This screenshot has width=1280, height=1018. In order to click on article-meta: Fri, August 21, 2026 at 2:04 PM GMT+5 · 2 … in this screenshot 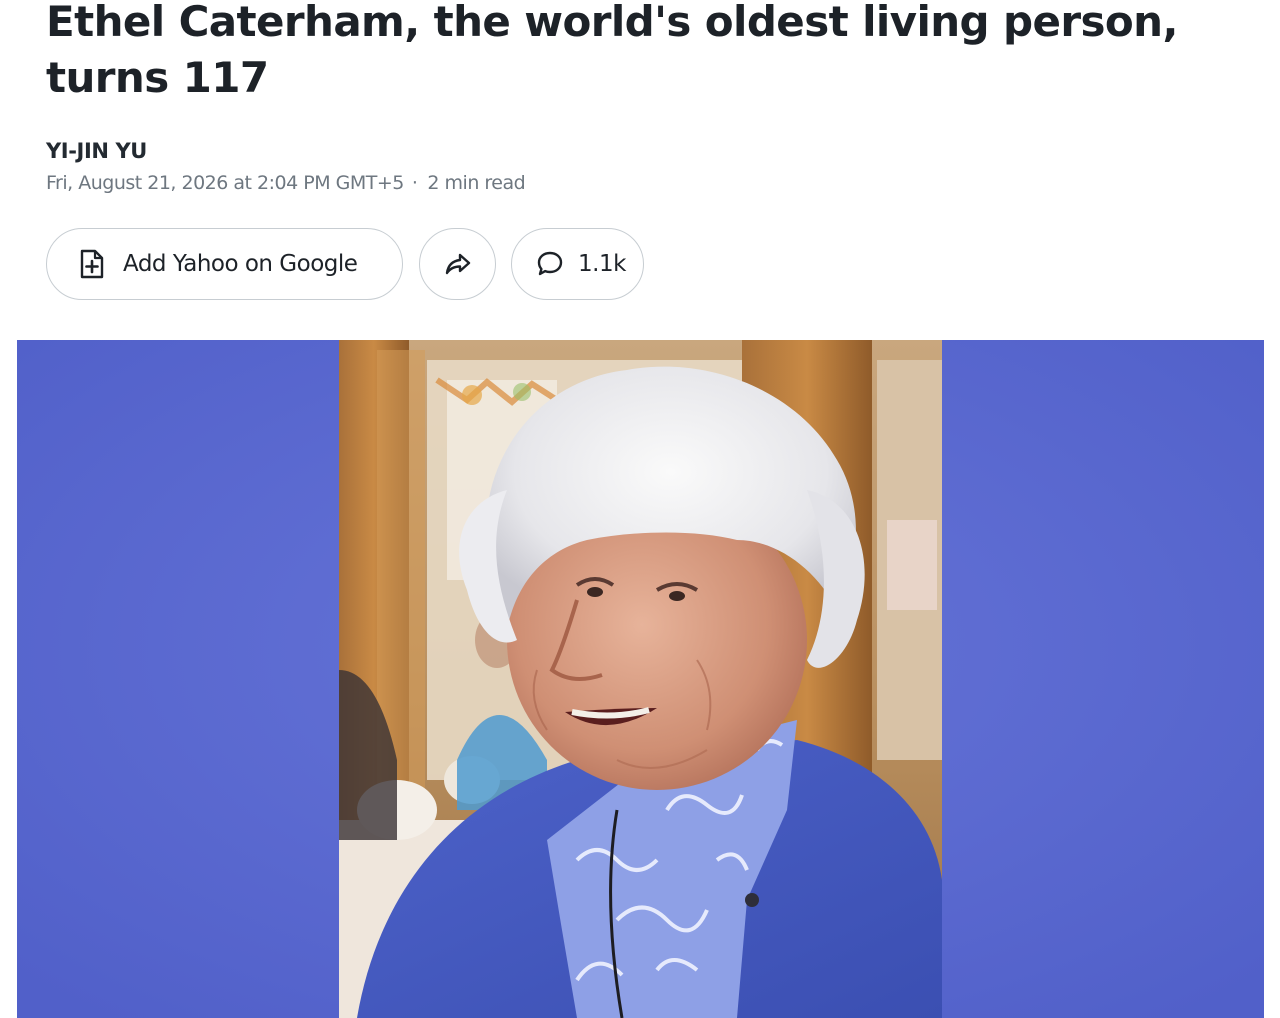, I will do `click(286, 183)`.